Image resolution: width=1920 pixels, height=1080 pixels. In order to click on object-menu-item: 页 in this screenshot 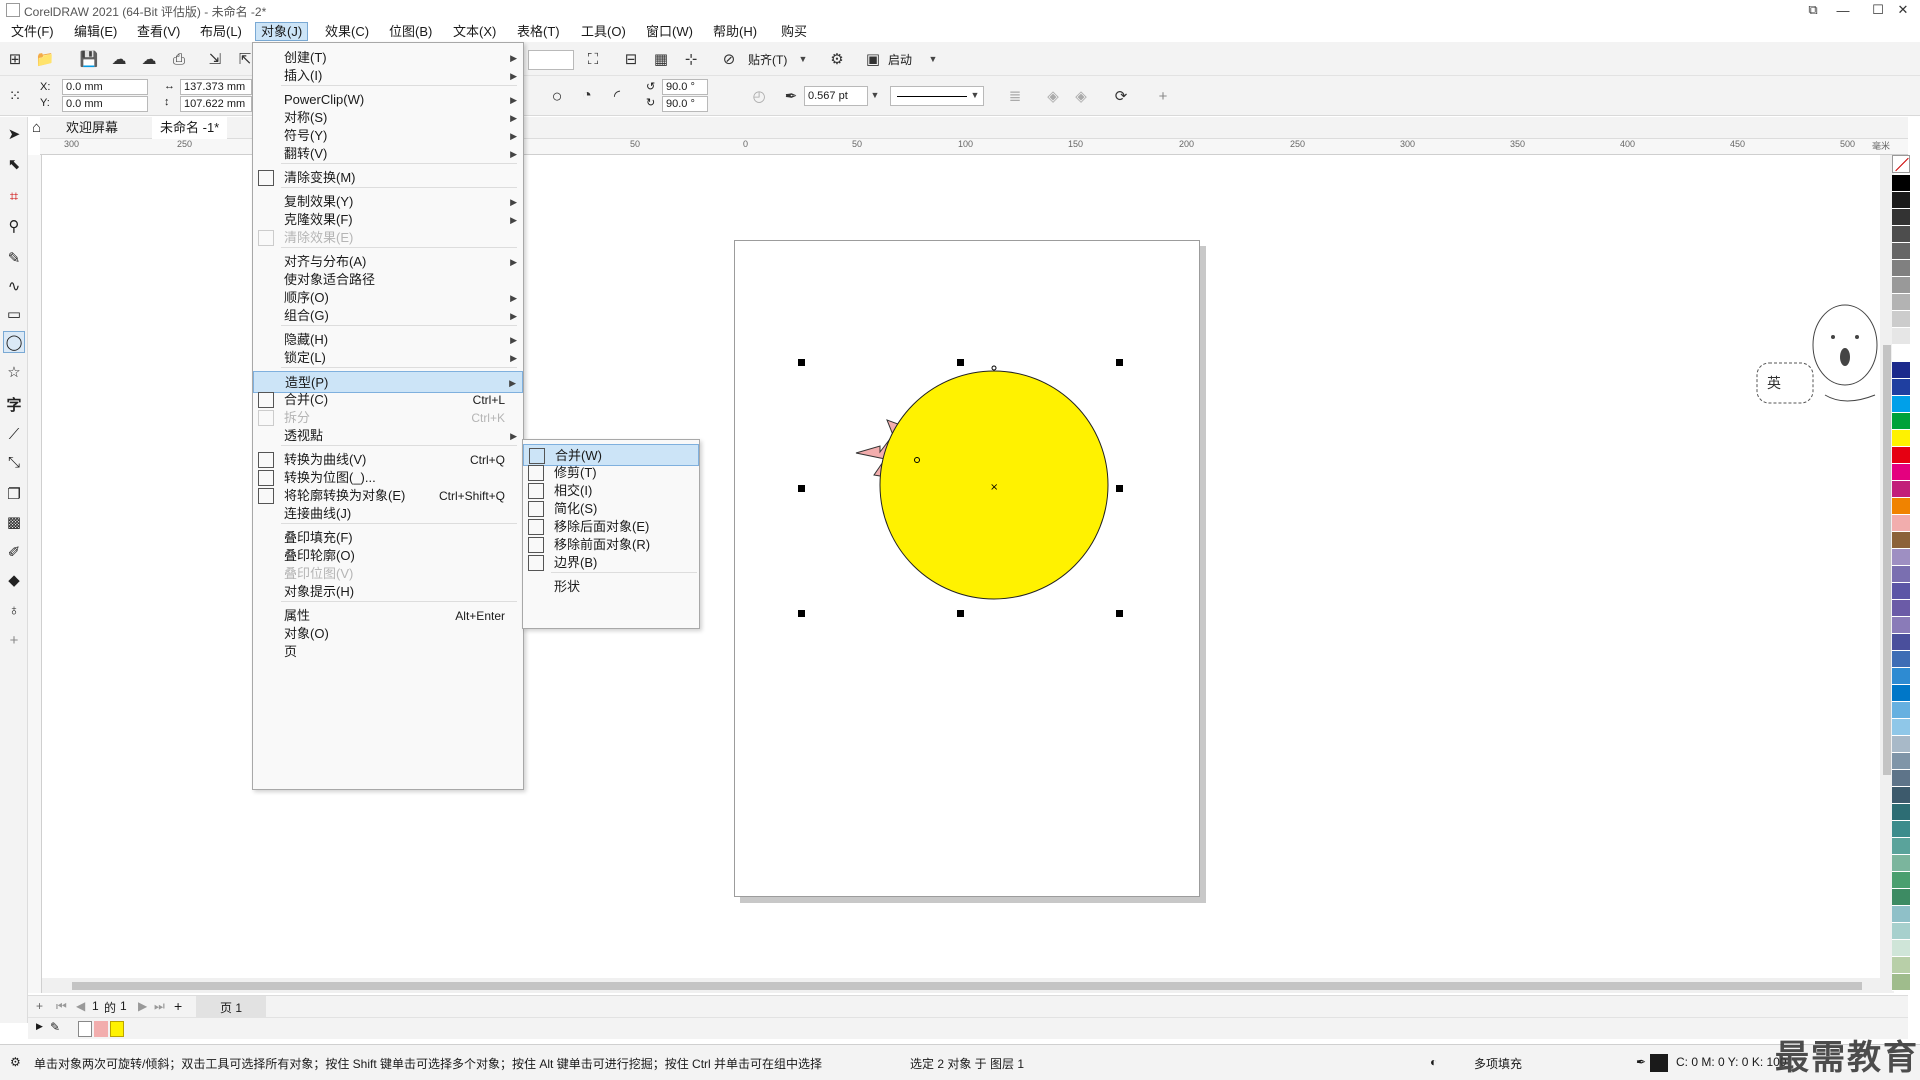, I will do `click(388, 652)`.